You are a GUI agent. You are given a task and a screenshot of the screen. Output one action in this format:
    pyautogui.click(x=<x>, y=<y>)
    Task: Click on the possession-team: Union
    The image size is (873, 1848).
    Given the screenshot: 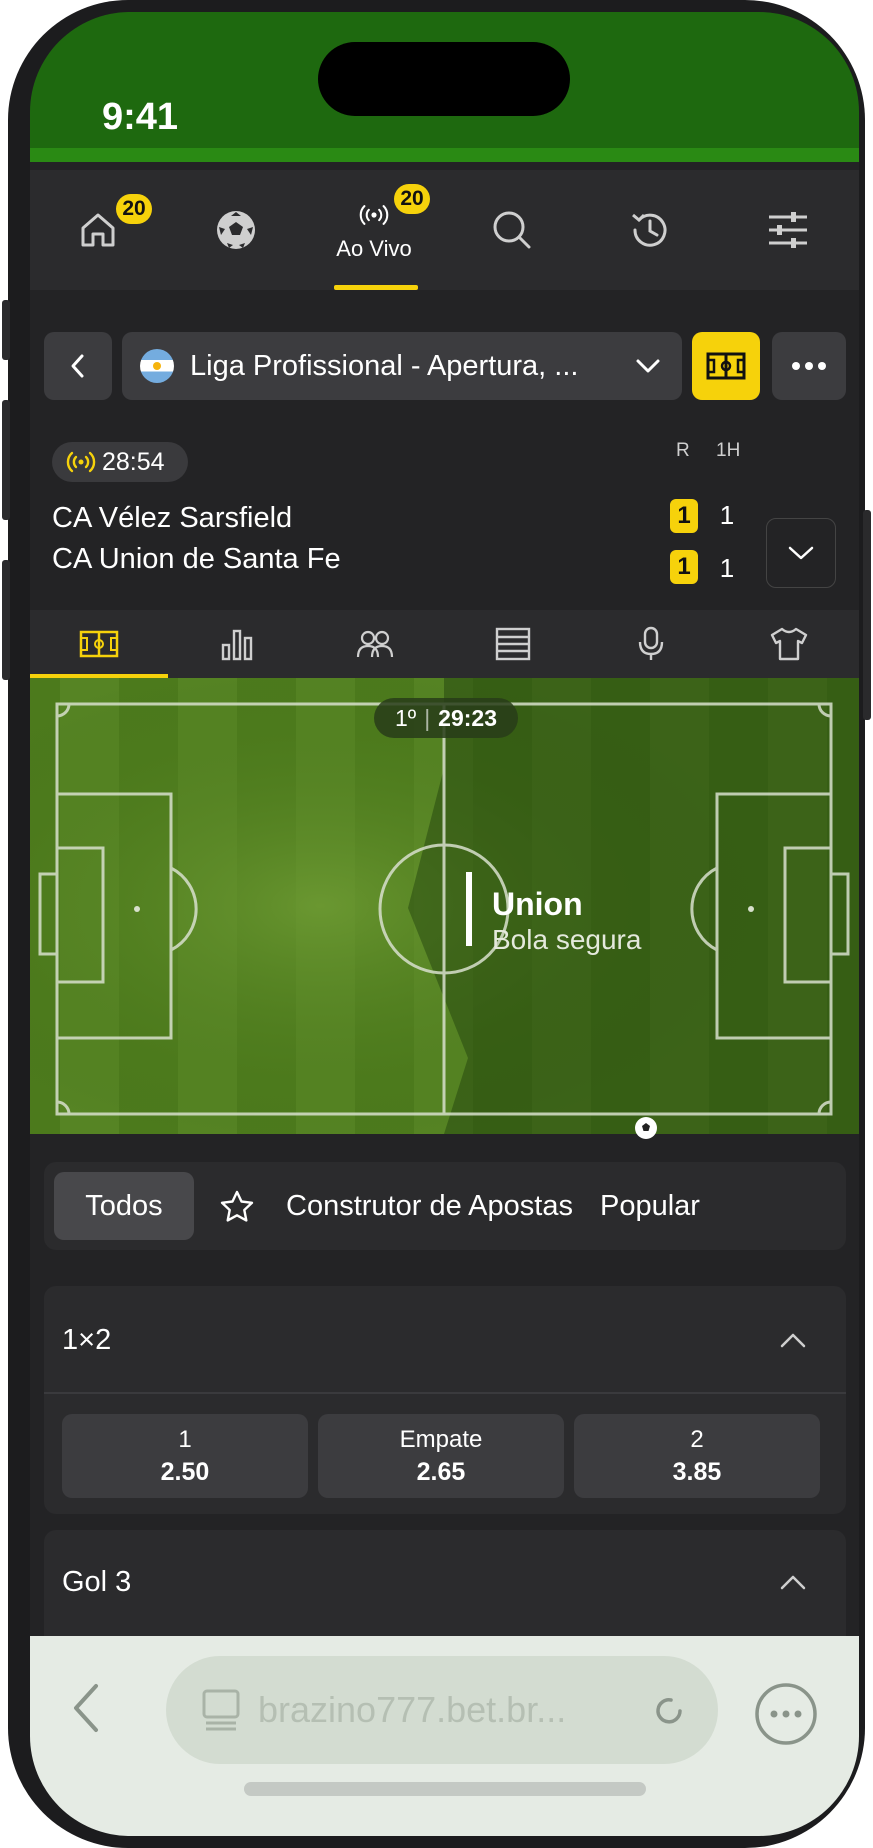 What is the action you would take?
    pyautogui.click(x=537, y=904)
    